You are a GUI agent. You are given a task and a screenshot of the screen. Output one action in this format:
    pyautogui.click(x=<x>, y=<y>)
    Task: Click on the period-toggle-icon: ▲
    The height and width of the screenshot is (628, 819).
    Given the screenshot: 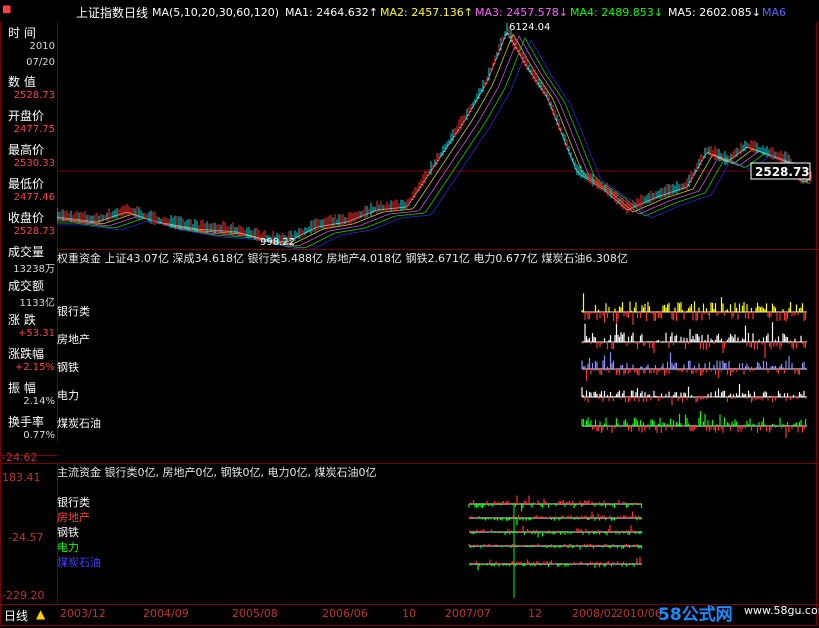 What is the action you would take?
    pyautogui.click(x=40, y=614)
    